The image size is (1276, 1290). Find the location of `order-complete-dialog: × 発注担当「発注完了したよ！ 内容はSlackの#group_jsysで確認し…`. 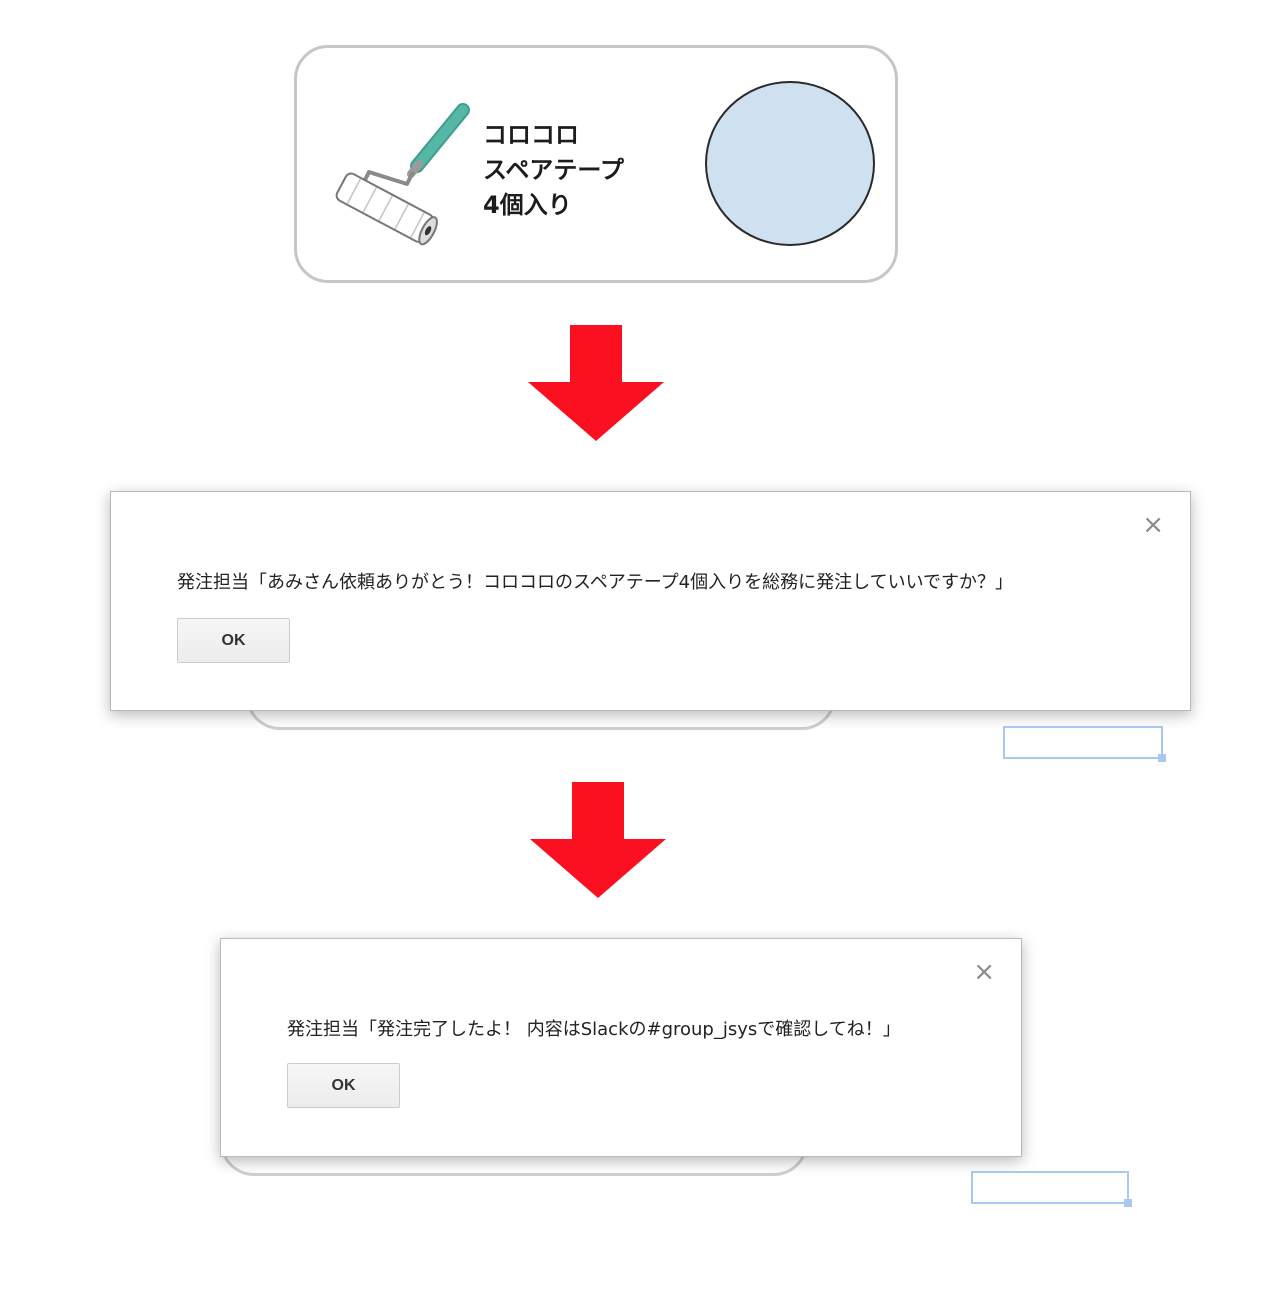

order-complete-dialog: × 発注担当「発注完了したよ！ 内容はSlackの#group_jsysで確認し… is located at coordinates (621, 1047).